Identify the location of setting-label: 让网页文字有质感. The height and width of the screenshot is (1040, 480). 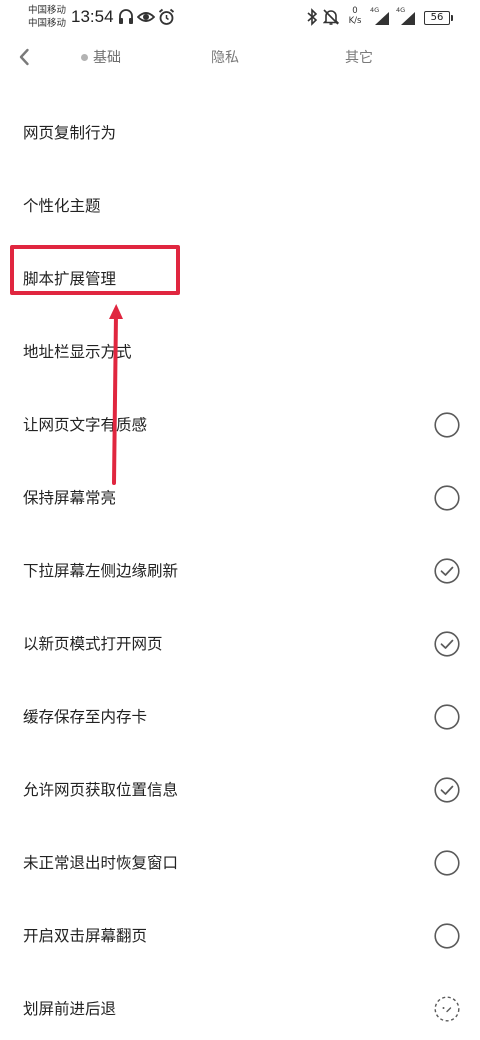
(85, 425).